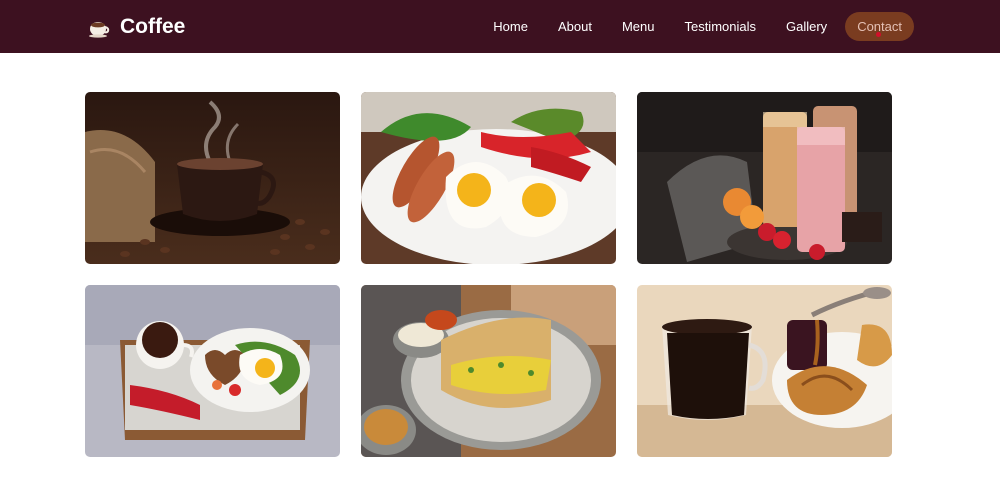 The width and height of the screenshot is (1000, 478). What do you see at coordinates (575, 26) in the screenshot?
I see `nav-about: About` at bounding box center [575, 26].